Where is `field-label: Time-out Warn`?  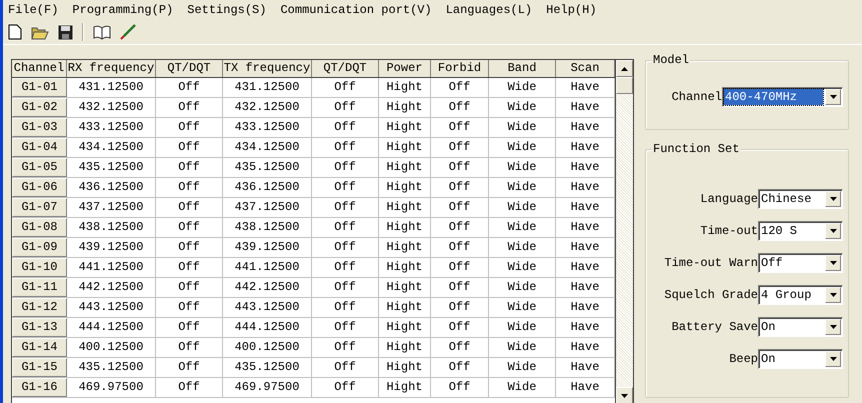 field-label: Time-out Warn is located at coordinates (711, 263).